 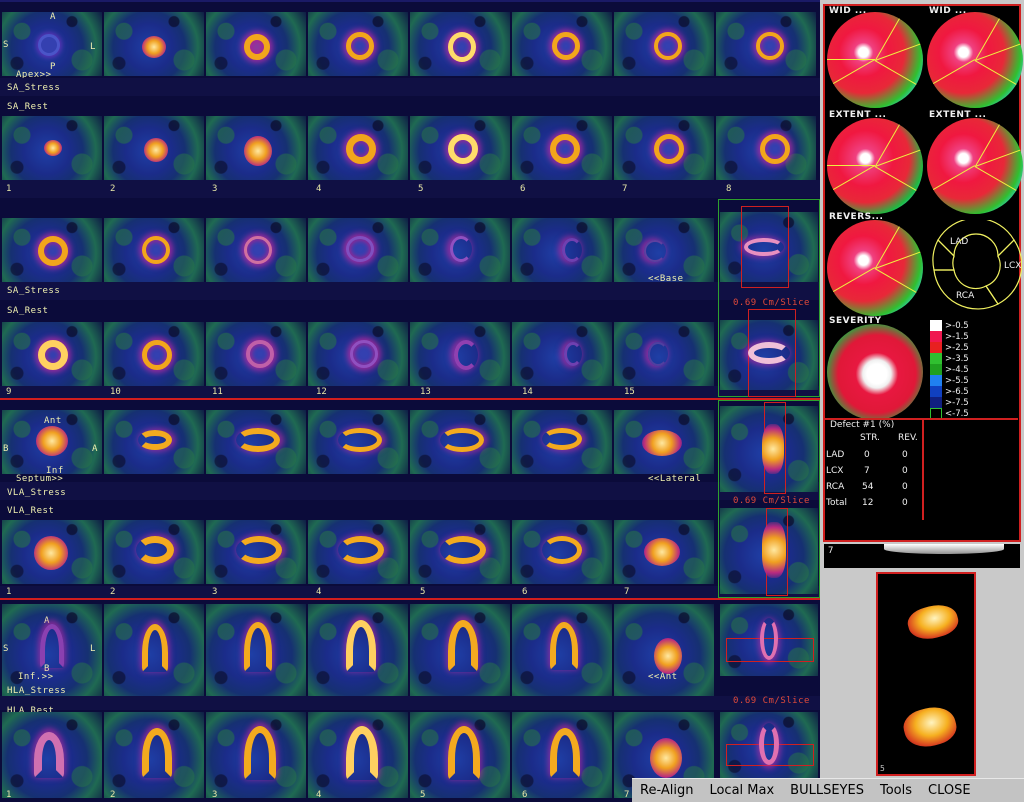 I want to click on slice-number: 8, so click(x=729, y=189).